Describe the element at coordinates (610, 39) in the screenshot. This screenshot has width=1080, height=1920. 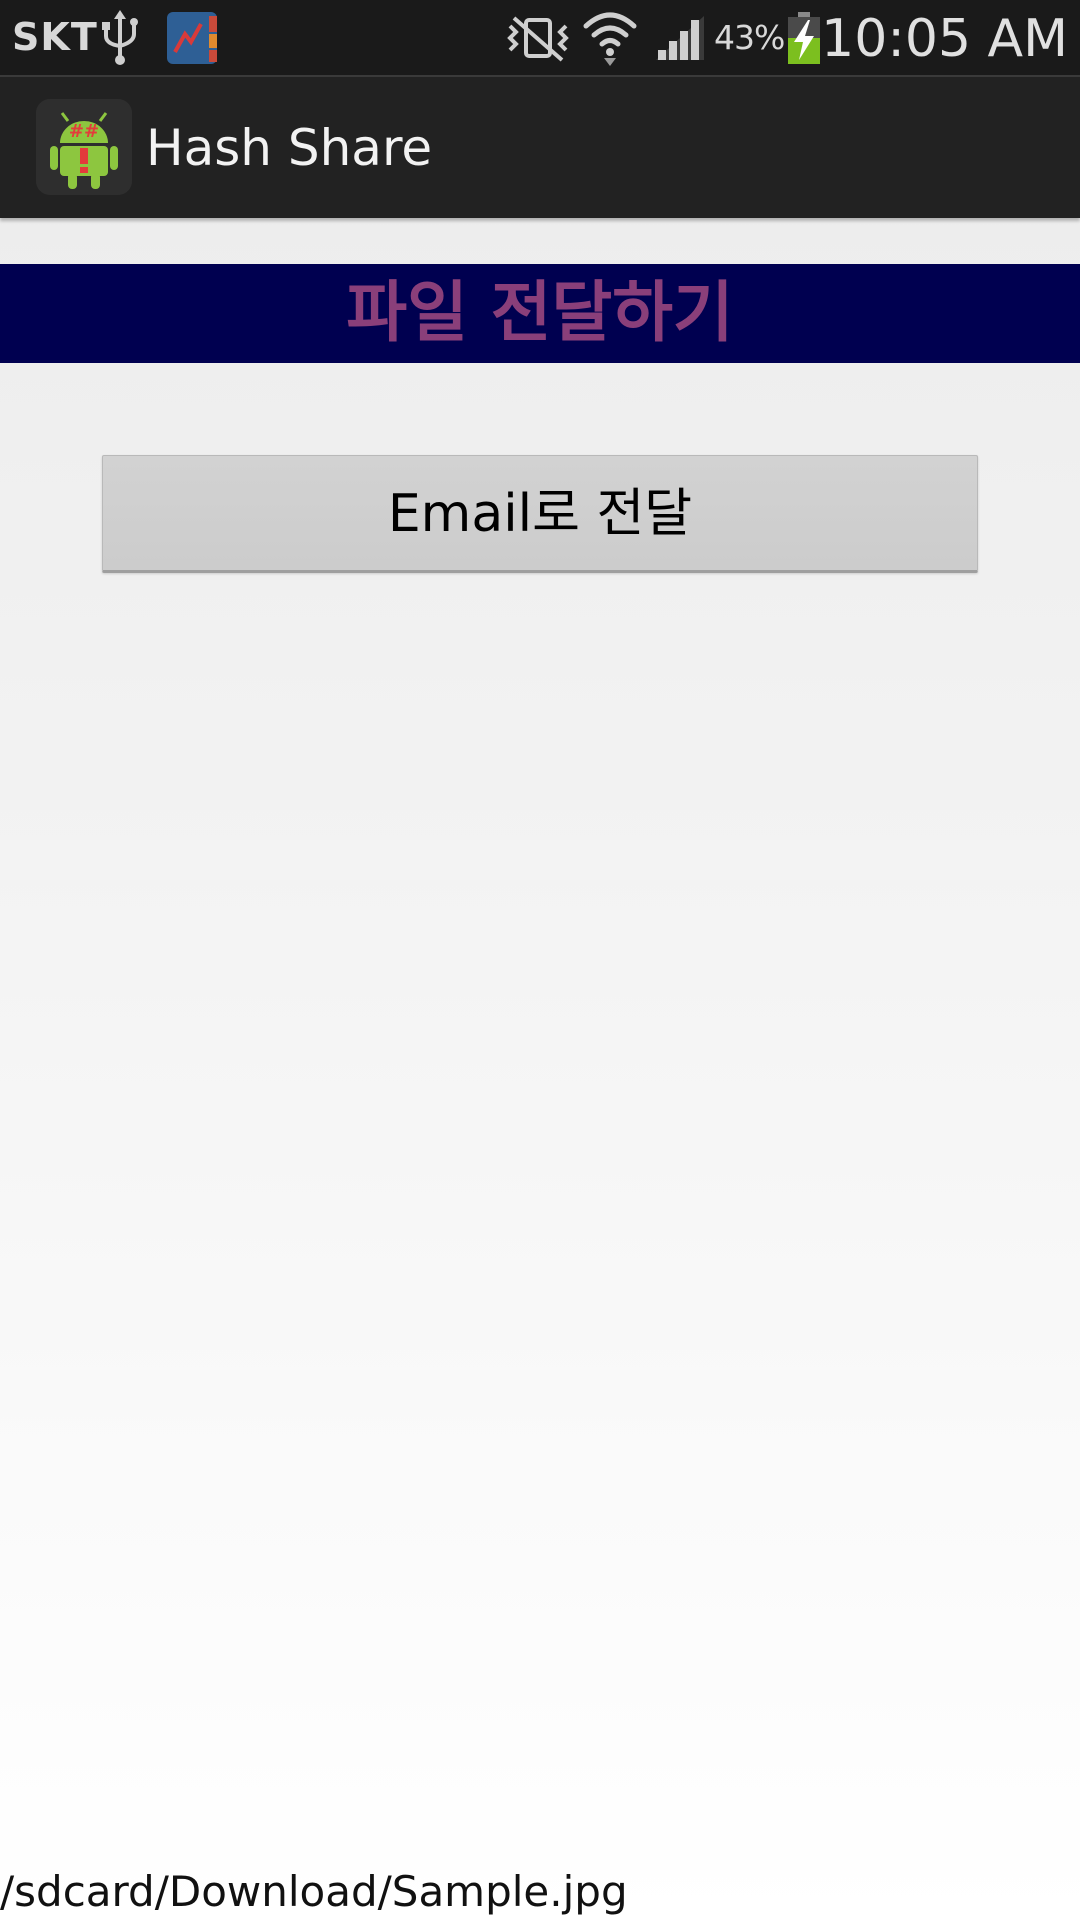
I see `wifi-icon` at that location.